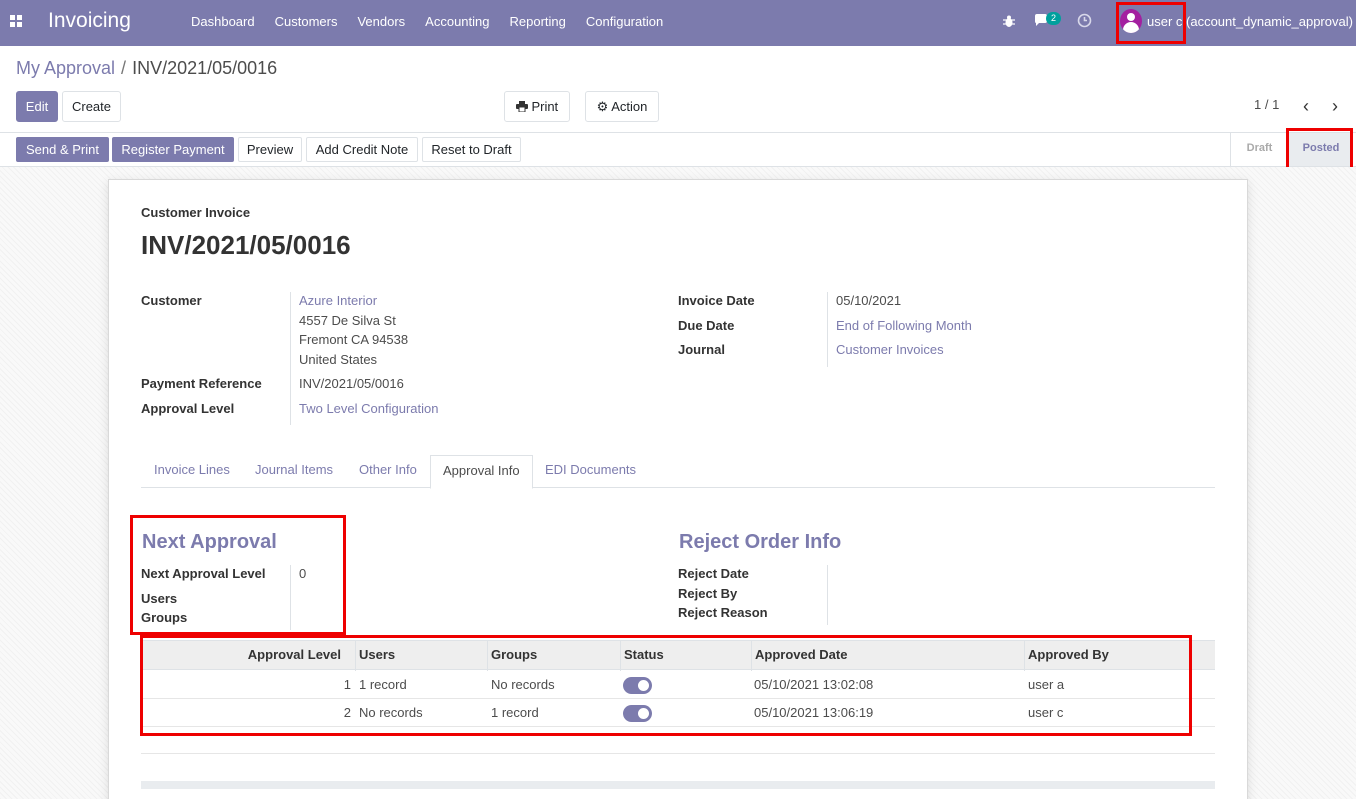 This screenshot has height=799, width=1356. What do you see at coordinates (521, 107) in the screenshot?
I see `printer-icon` at bounding box center [521, 107].